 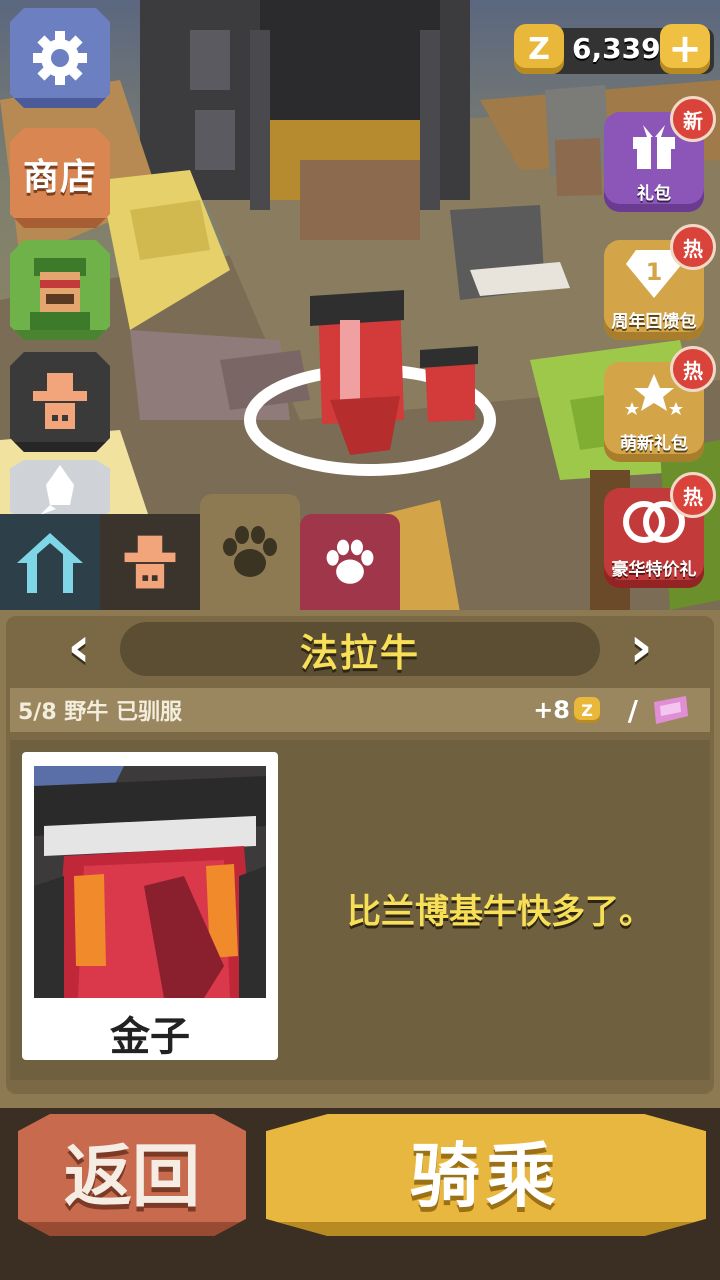 I want to click on anniversary-pack-button: 1 周年回馈包 热, so click(x=660, y=282).